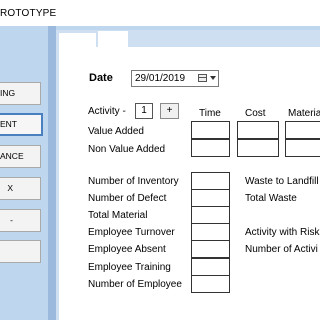 This screenshot has width=320, height=320. What do you see at coordinates (28, 13) in the screenshot?
I see `window-title: ROTOTYPE` at bounding box center [28, 13].